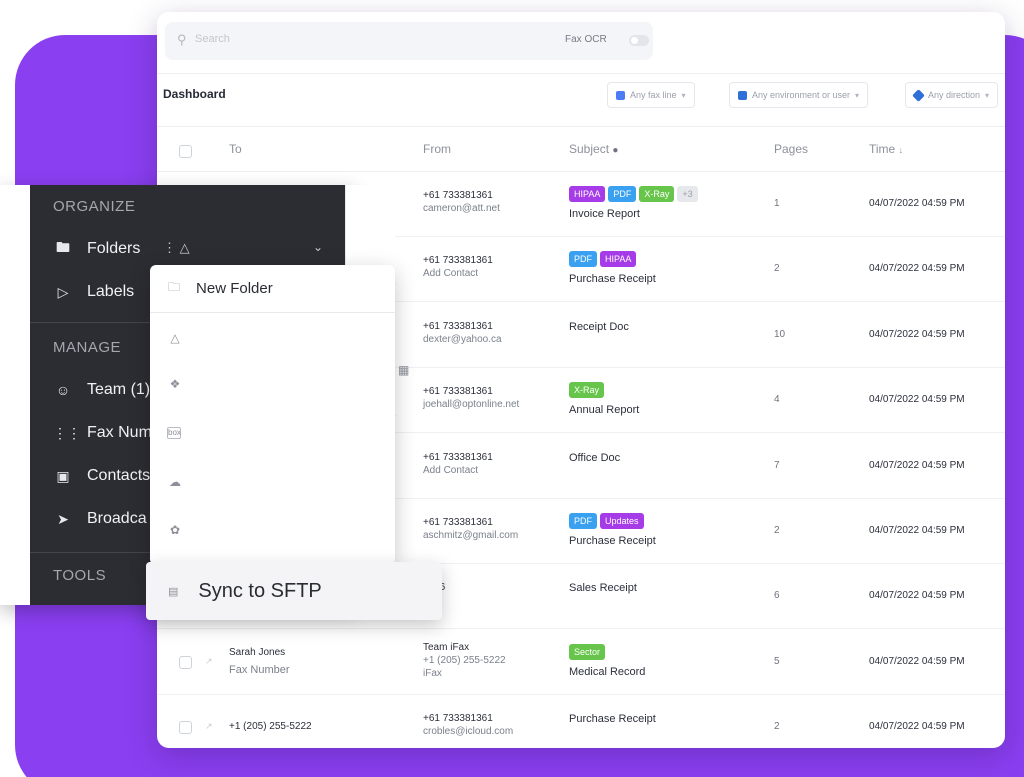 The height and width of the screenshot is (777, 1024). I want to click on sftp-icon: ▤, so click(173, 591).